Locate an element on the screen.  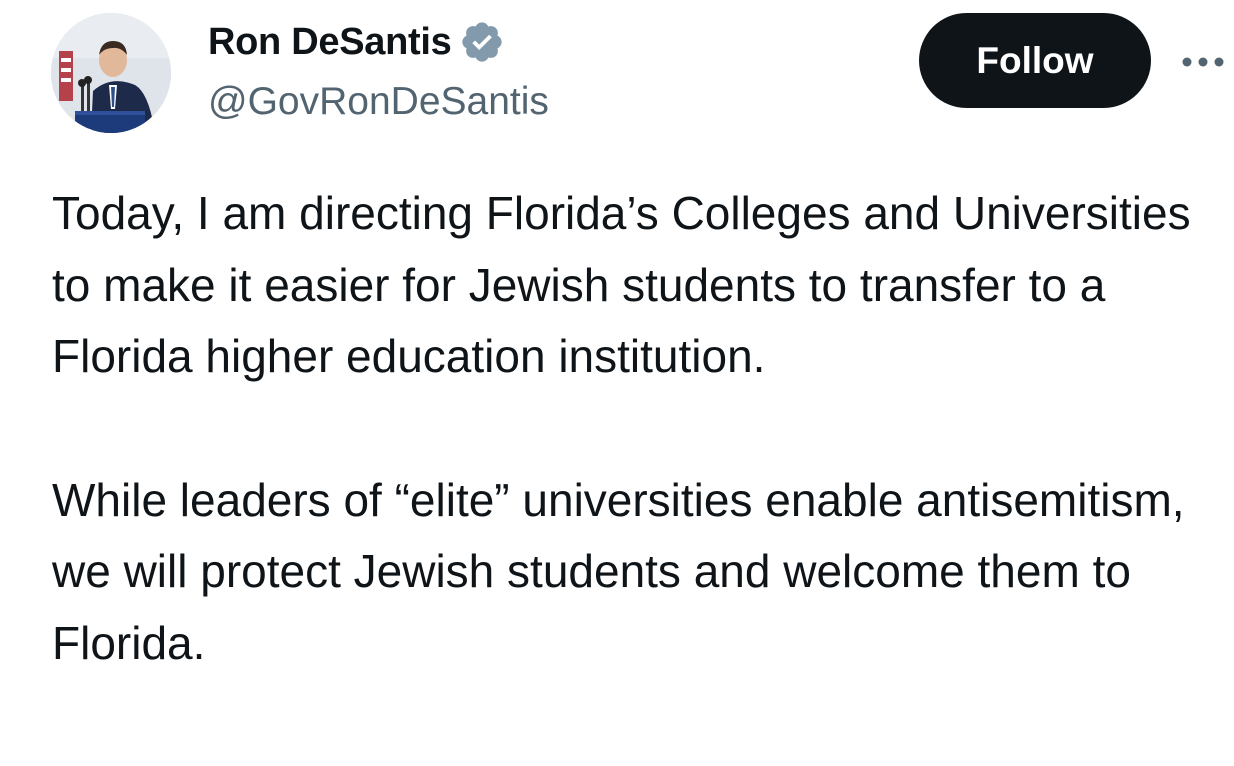
author-handle: @GovRonDeSantis is located at coordinates (378, 102).